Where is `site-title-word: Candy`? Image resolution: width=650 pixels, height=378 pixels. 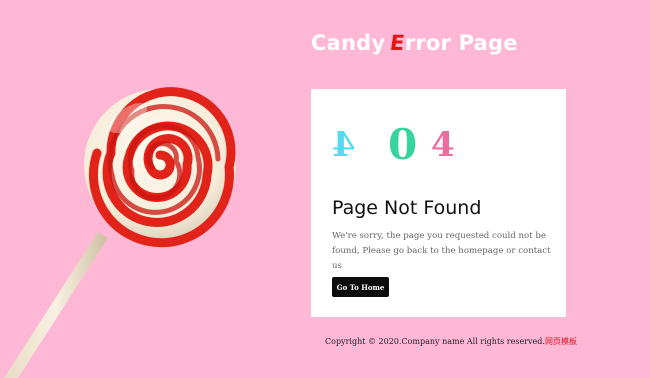 site-title-word: Candy is located at coordinates (348, 43).